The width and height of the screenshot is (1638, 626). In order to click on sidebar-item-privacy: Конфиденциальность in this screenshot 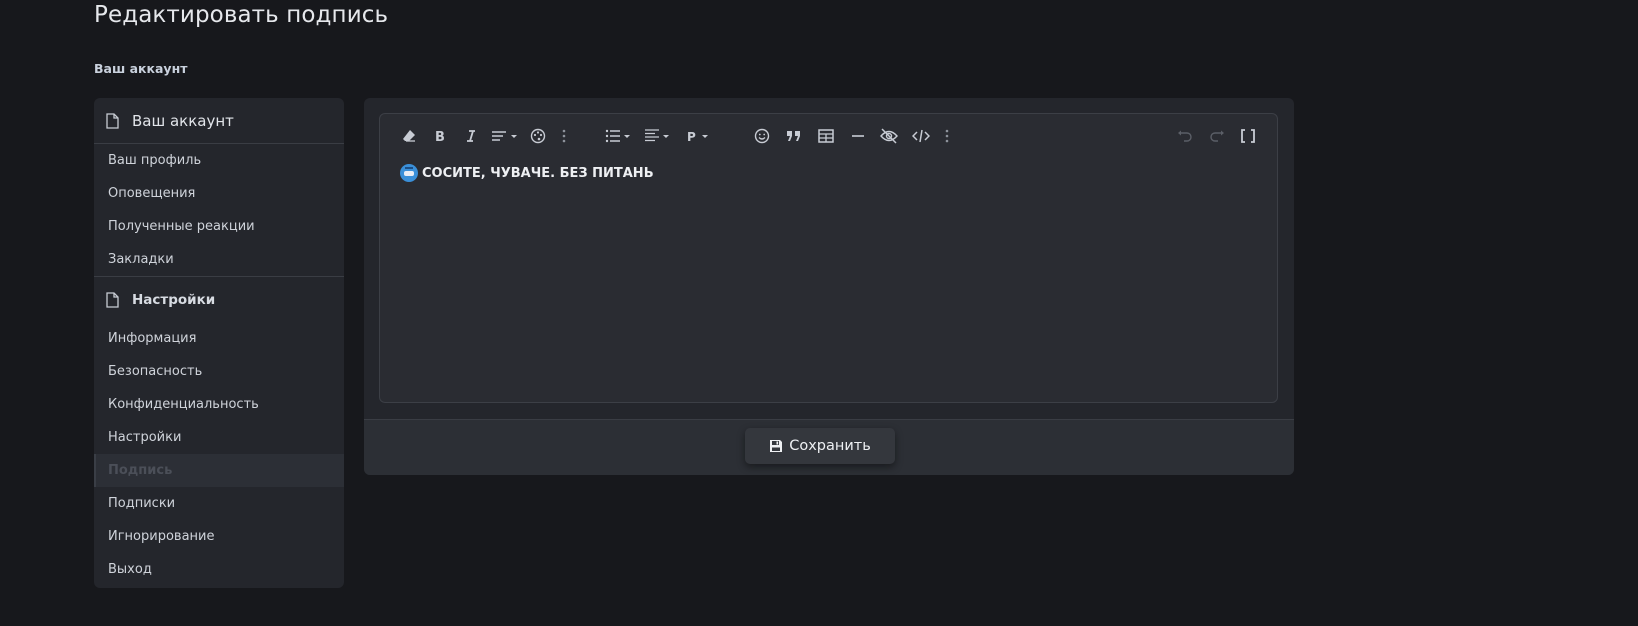, I will do `click(219, 404)`.